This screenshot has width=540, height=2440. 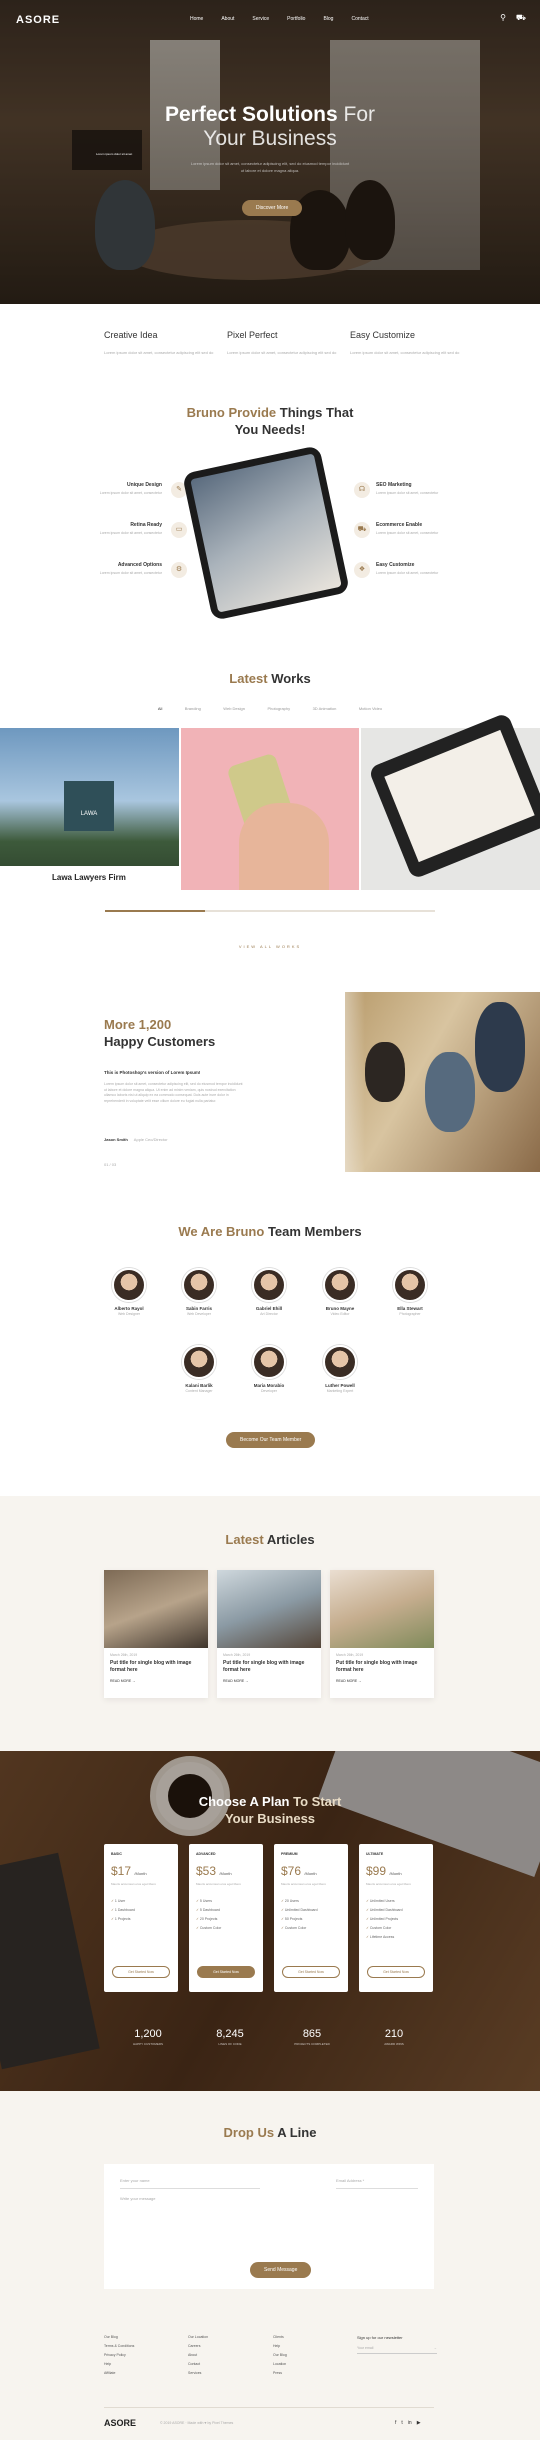 What do you see at coordinates (383, 335) in the screenshot?
I see `feature-title: Easy Customize` at bounding box center [383, 335].